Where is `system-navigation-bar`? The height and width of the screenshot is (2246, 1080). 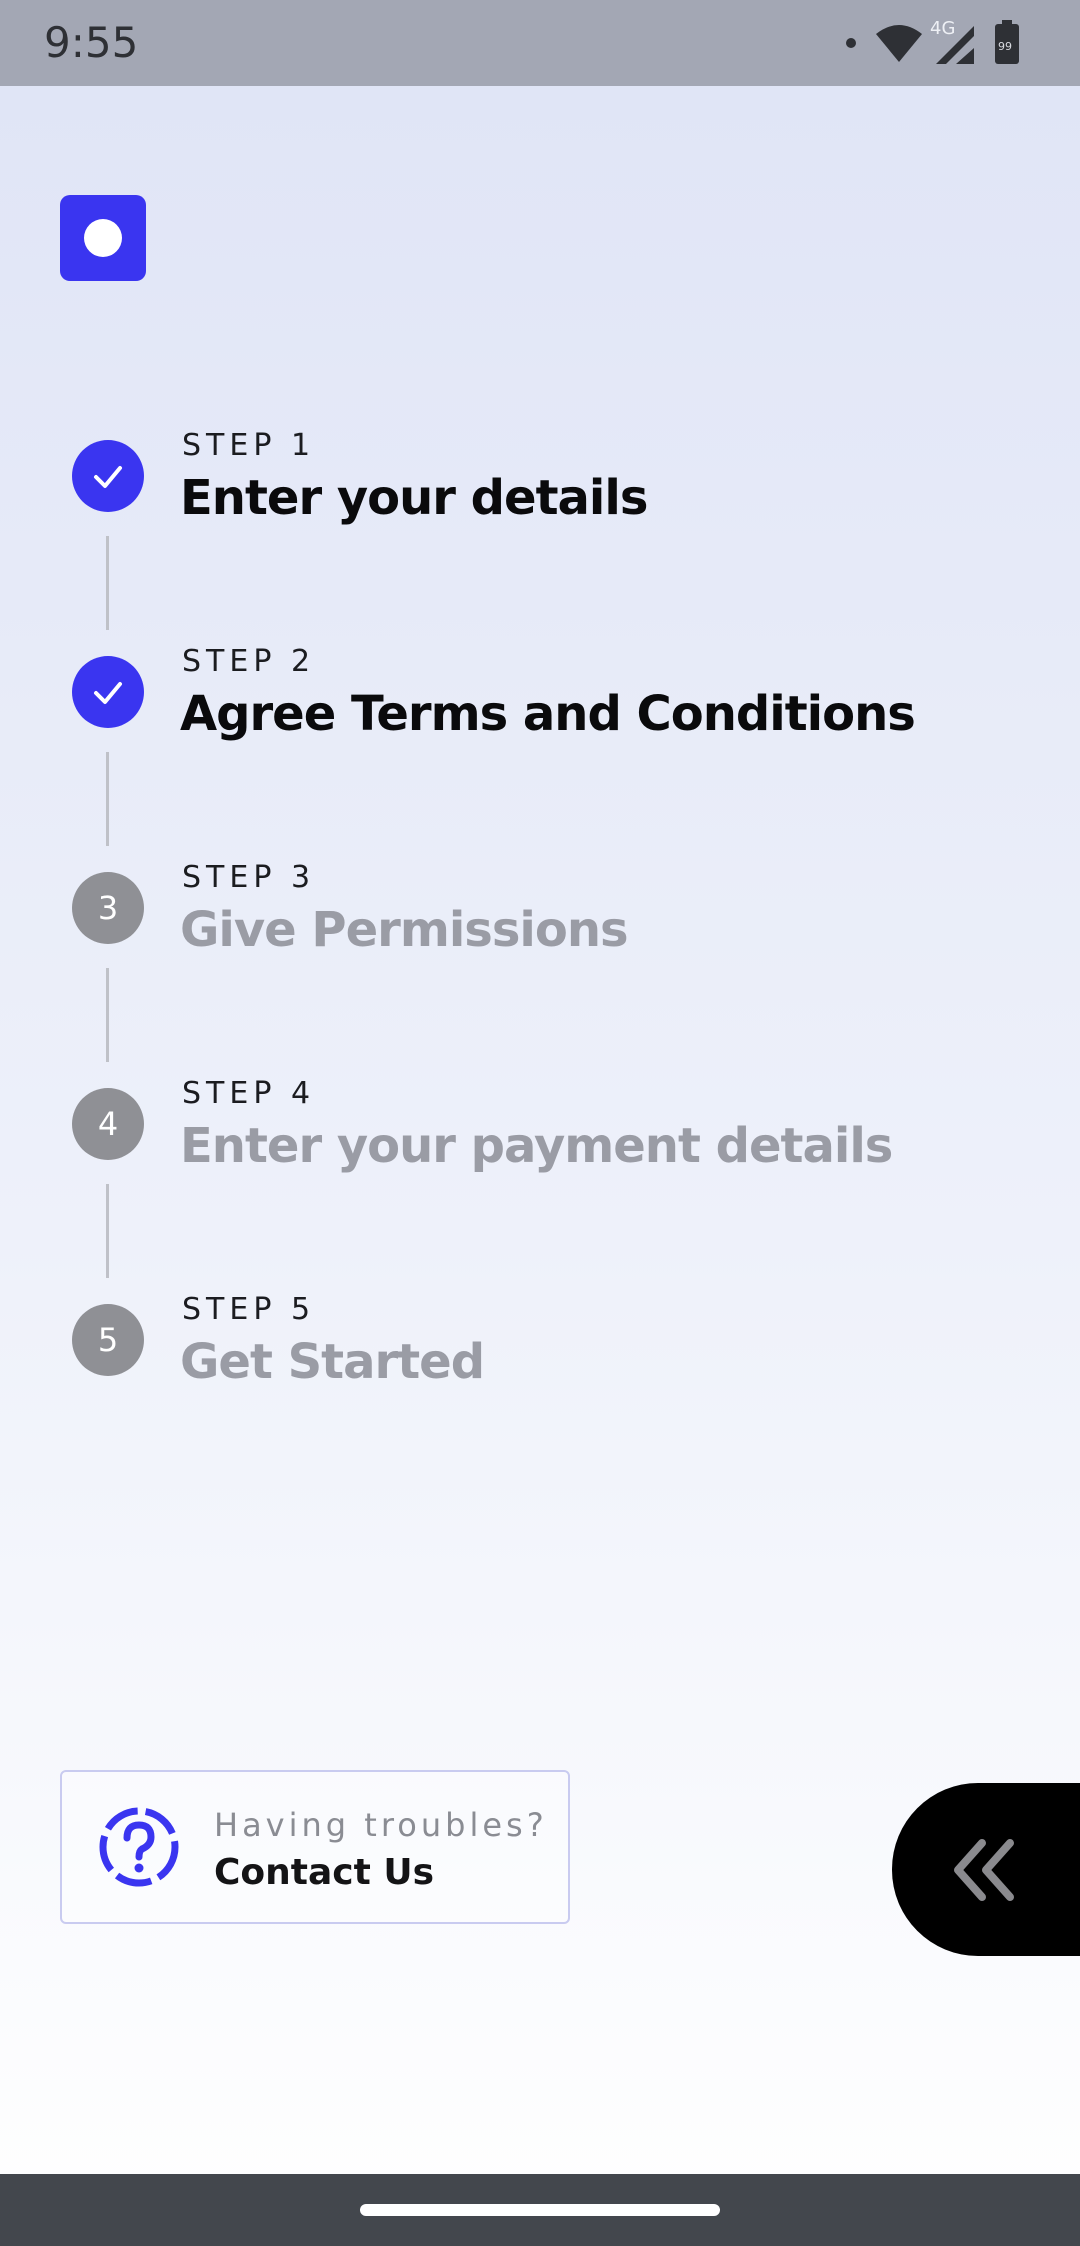 system-navigation-bar is located at coordinates (540, 2210).